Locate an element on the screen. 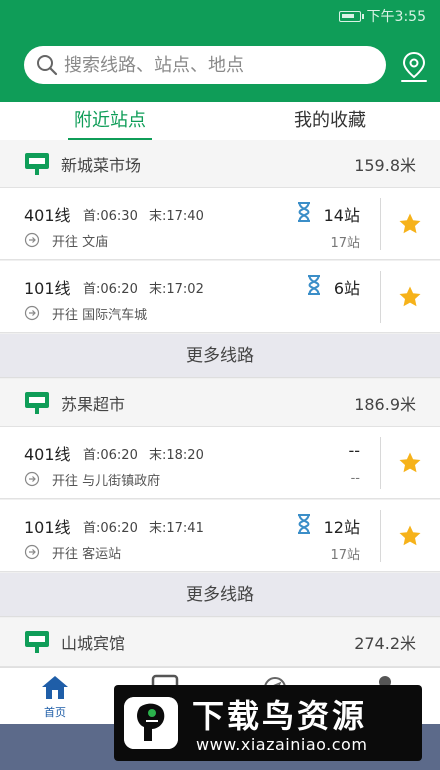 The image size is (440, 770). station-header: 山城宾馆 274.2米 is located at coordinates (220, 642).